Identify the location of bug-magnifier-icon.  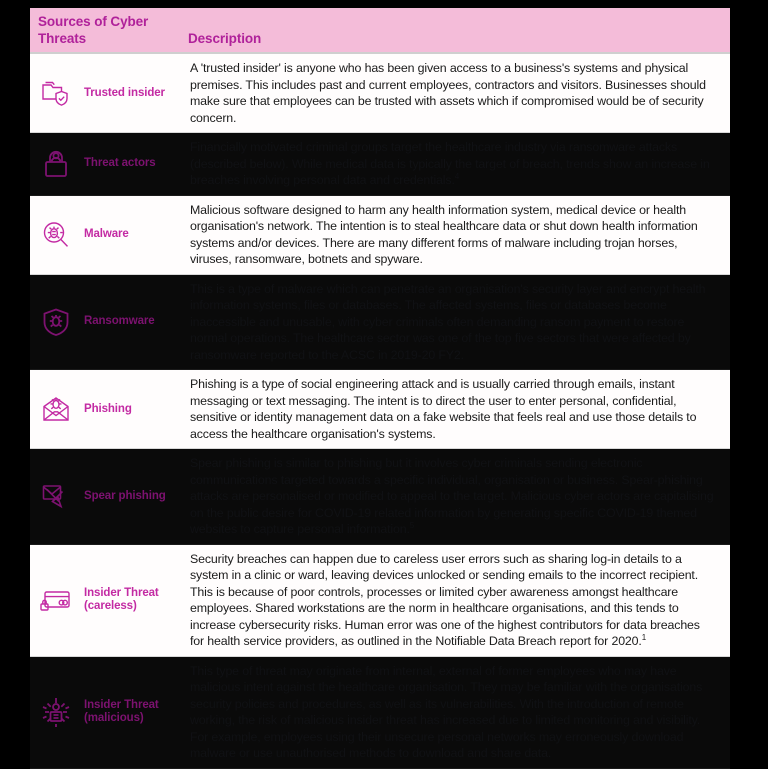
(56, 235).